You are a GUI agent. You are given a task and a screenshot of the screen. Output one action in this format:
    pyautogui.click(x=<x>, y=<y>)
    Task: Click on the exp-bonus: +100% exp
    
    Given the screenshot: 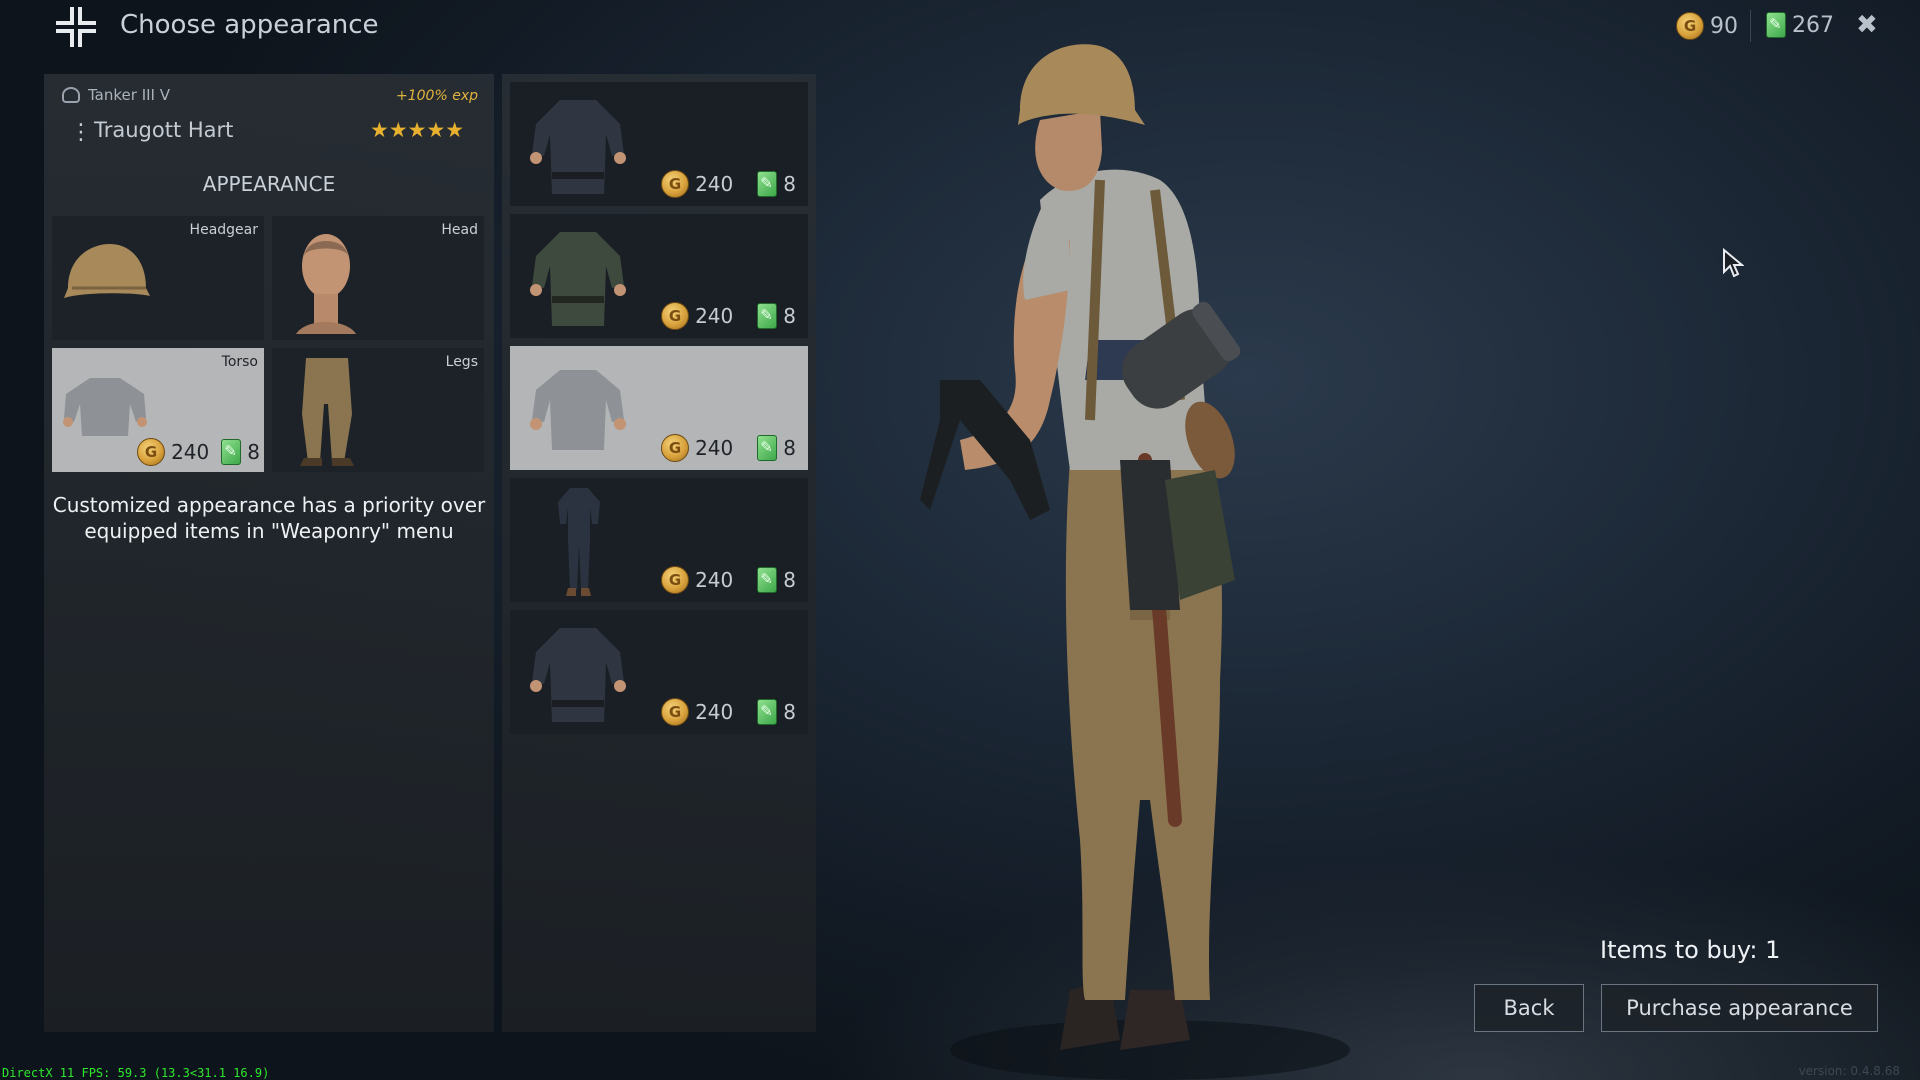 What is the action you would take?
    pyautogui.click(x=437, y=96)
    